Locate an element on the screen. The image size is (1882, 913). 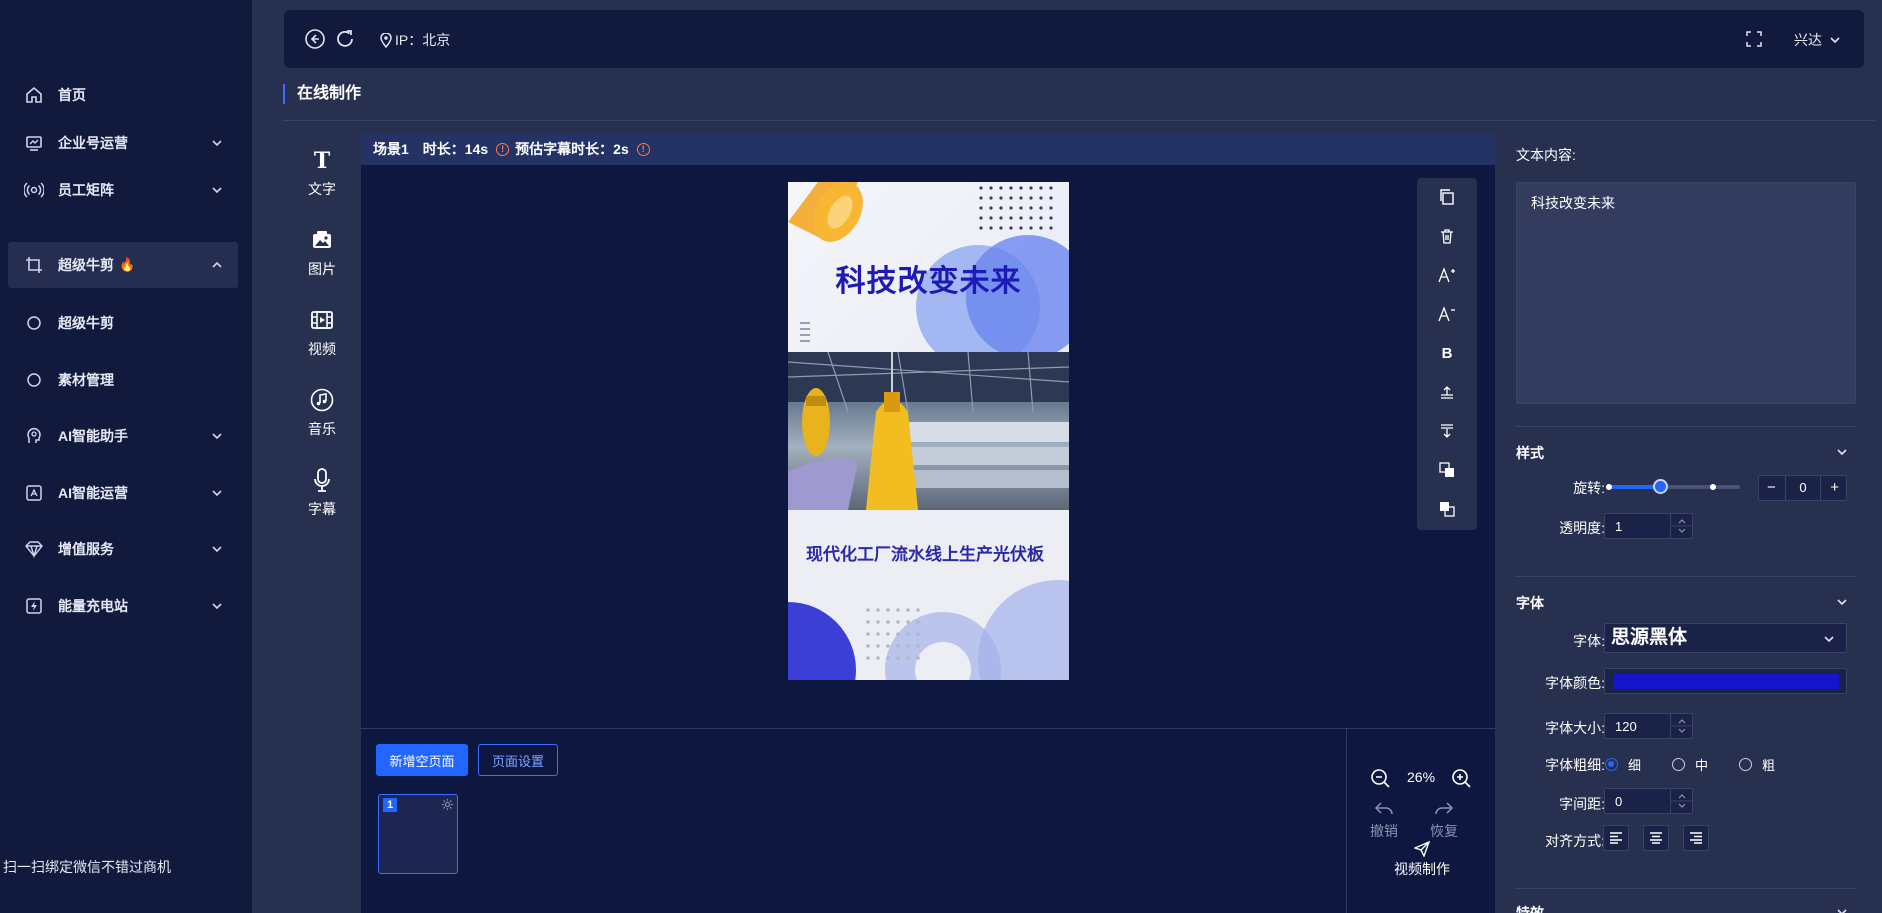
page-thumbnail: 1 is located at coordinates (418, 834).